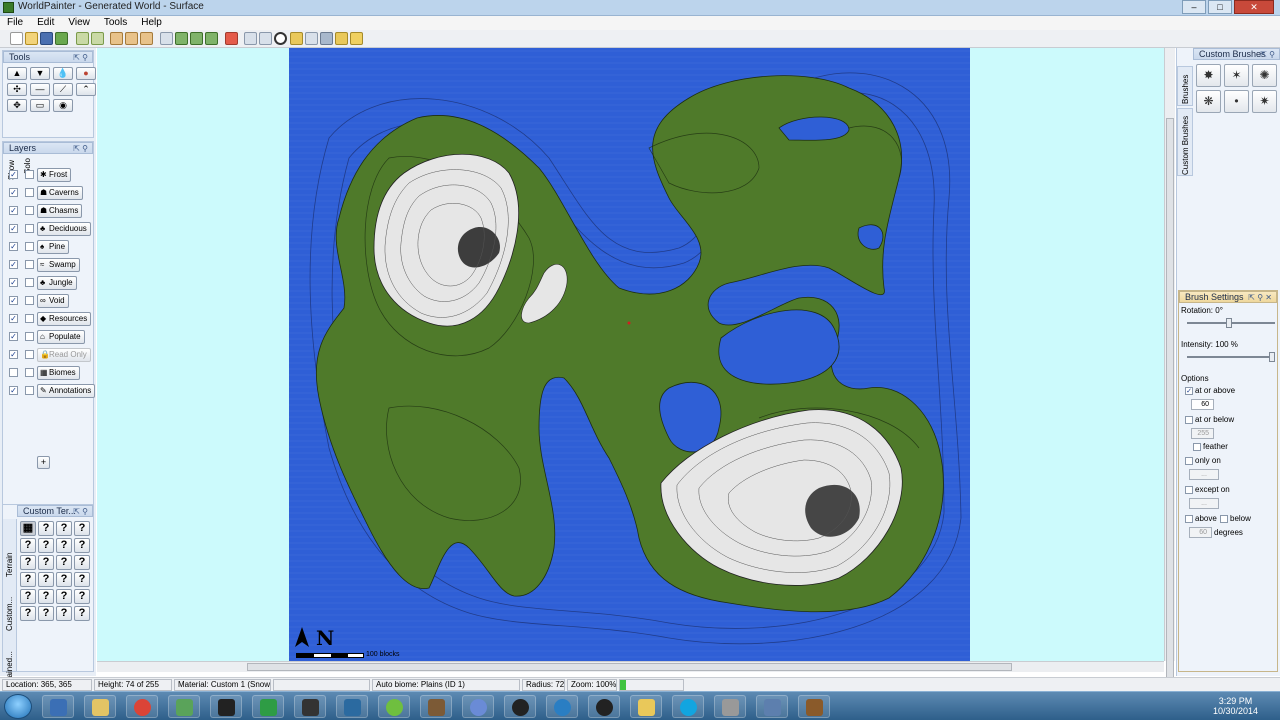  Describe the element at coordinates (394, 706) in the screenshot. I see `taskbar-worldpainter-icon` at that location.